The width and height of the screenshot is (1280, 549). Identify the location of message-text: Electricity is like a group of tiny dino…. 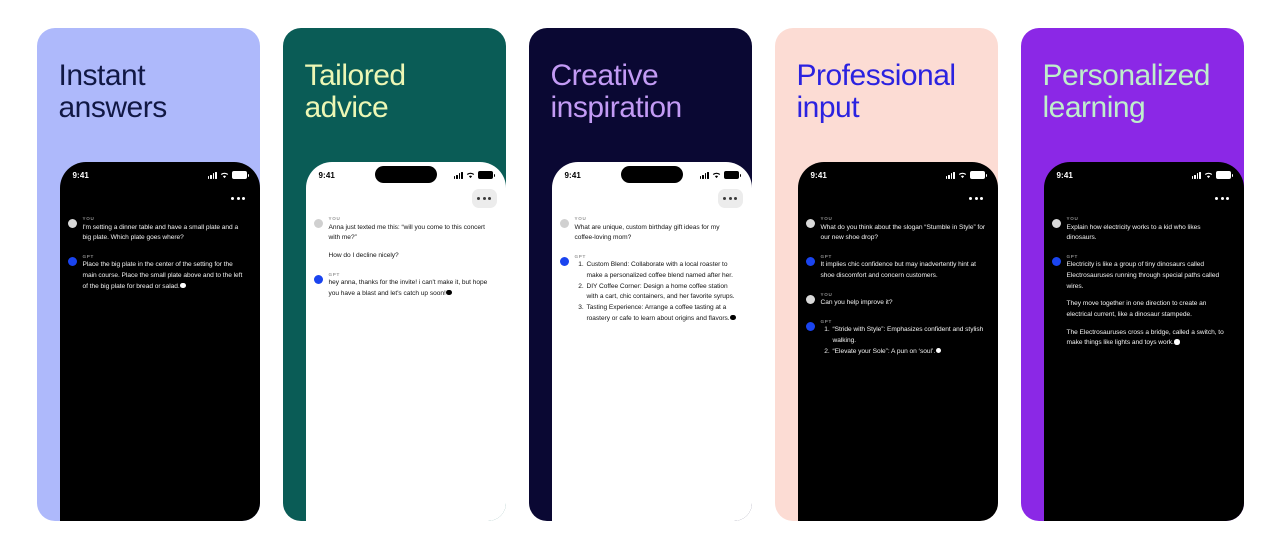
(1149, 304).